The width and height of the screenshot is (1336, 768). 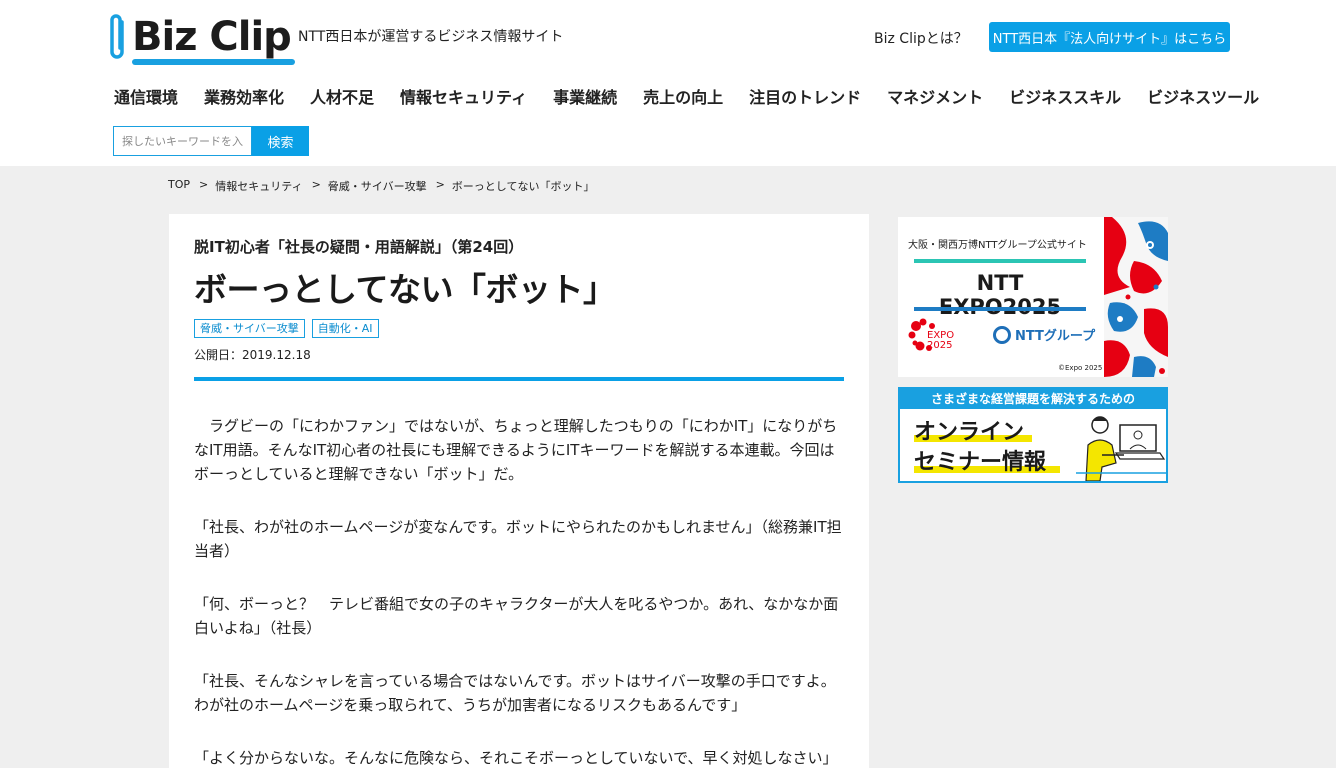 What do you see at coordinates (431, 37) in the screenshot?
I see `site-tagline: NTT西日本が運営するビジネス情報サイト` at bounding box center [431, 37].